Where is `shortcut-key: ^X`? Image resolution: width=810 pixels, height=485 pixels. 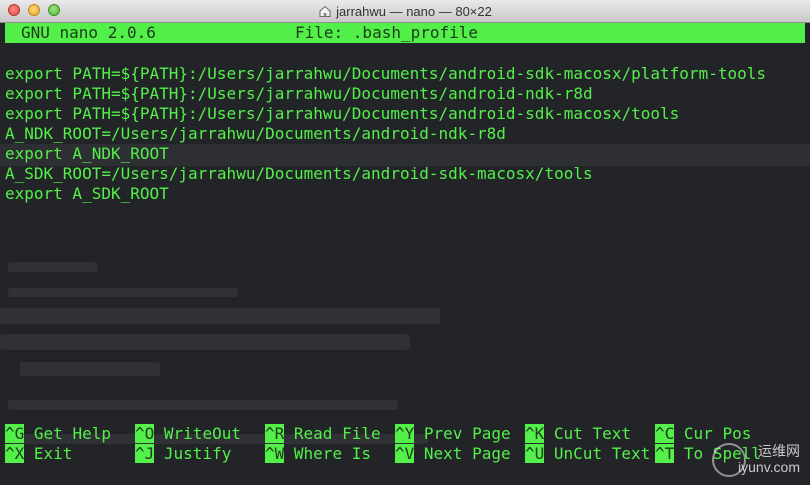 shortcut-key: ^X is located at coordinates (15, 453).